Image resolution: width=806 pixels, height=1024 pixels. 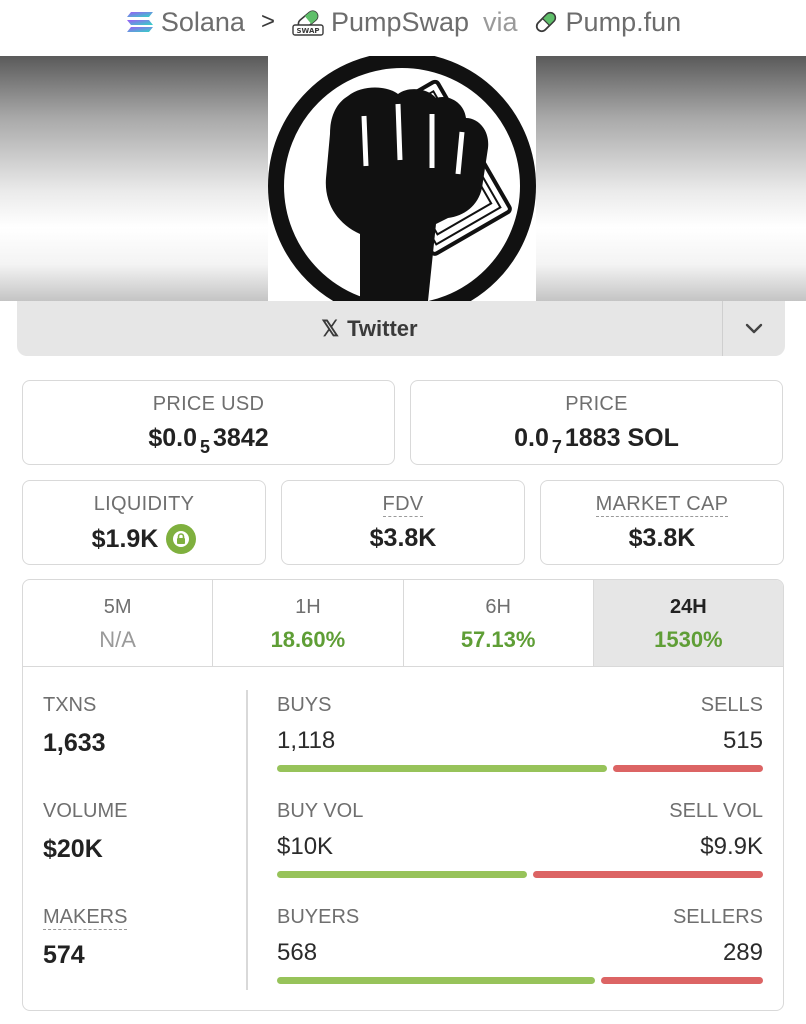 I want to click on buys-sells-stat: BUYS SELLS 1,118 515, so click(x=520, y=733).